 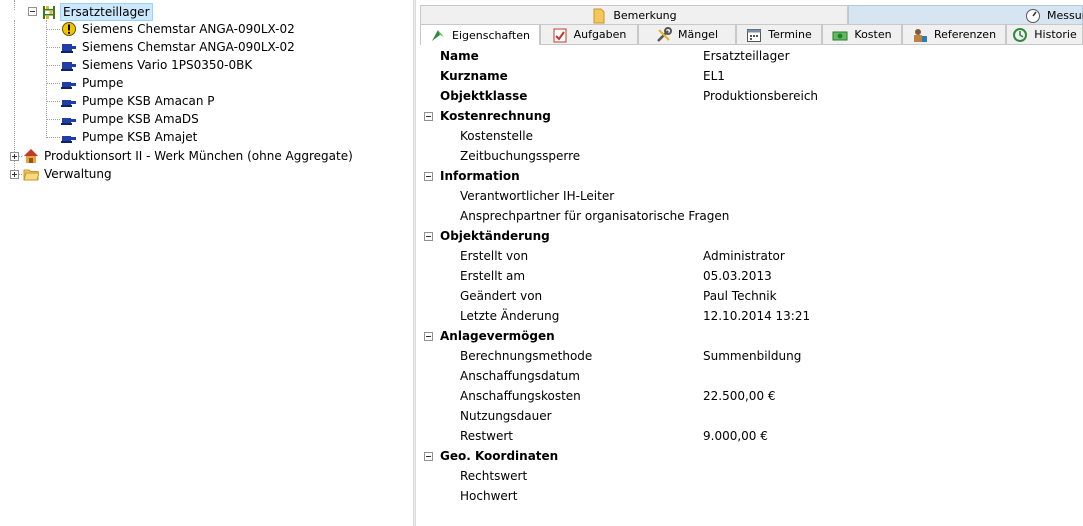 I want to click on property-row: Letzte Änderung 12.10.2014 13:21, so click(x=751, y=316).